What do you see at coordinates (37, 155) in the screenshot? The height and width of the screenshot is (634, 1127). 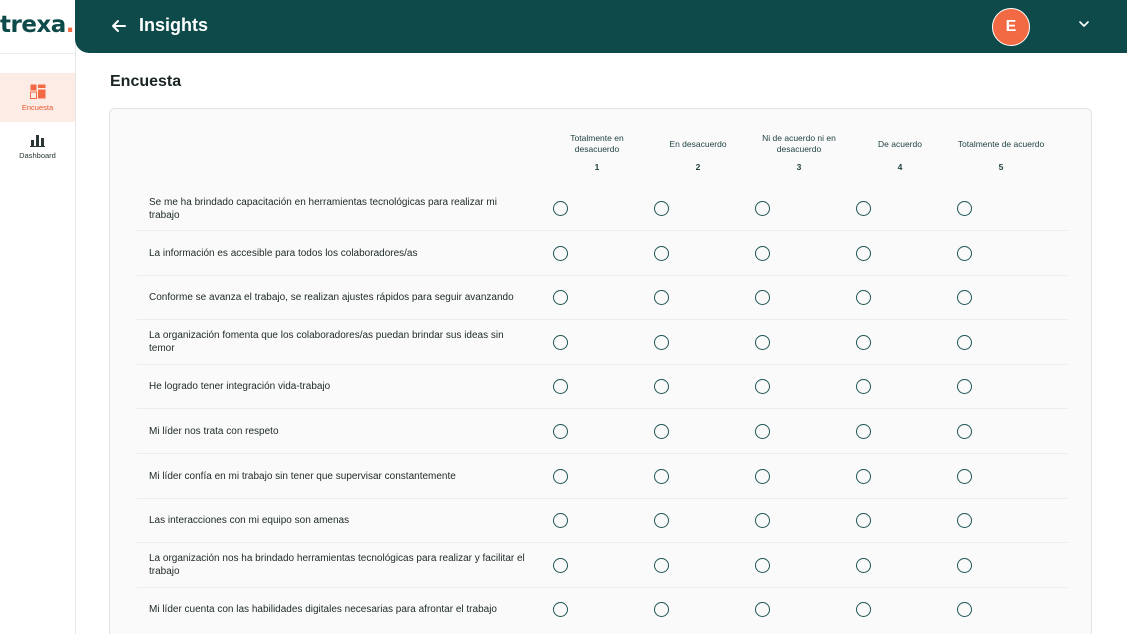 I see `sidebar-item-label: Dashboard` at bounding box center [37, 155].